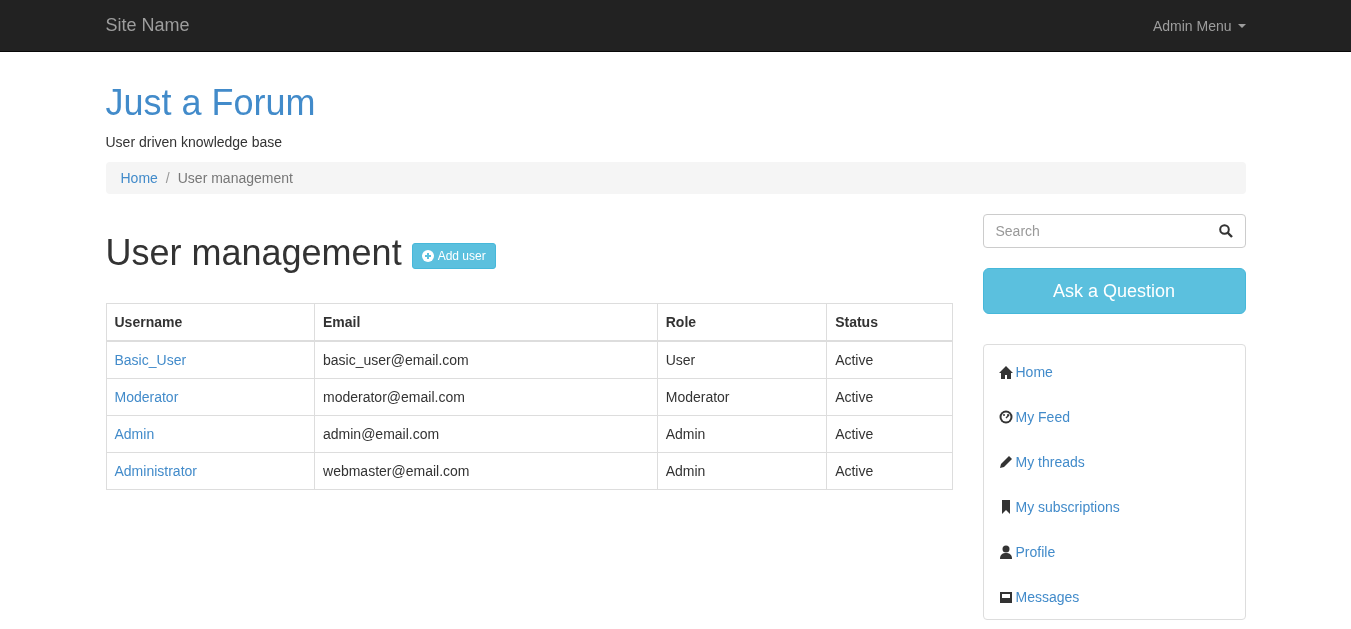 Image resolution: width=1351 pixels, height=629 pixels. I want to click on add-user-button: Add user, so click(453, 256).